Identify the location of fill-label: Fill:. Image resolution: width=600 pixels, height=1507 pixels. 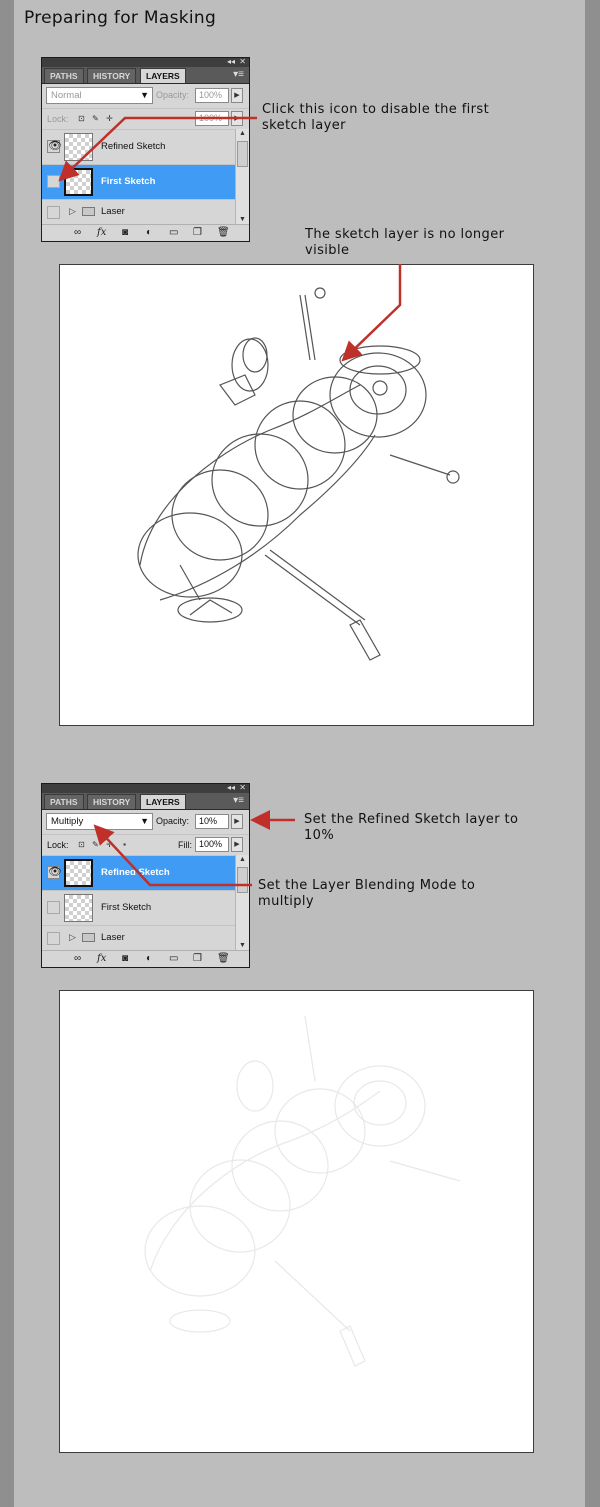
(185, 845).